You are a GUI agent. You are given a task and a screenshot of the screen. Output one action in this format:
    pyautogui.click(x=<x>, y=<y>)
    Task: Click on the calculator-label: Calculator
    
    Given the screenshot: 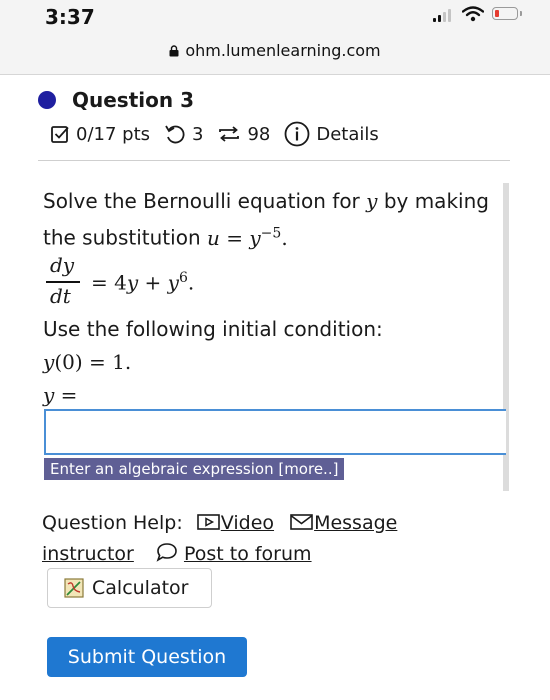 What is the action you would take?
    pyautogui.click(x=140, y=588)
    